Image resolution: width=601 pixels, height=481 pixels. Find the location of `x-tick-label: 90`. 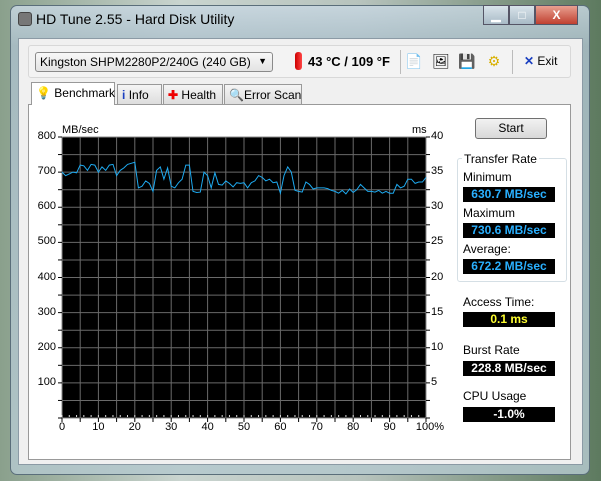

x-tick-label: 90 is located at coordinates (389, 427).